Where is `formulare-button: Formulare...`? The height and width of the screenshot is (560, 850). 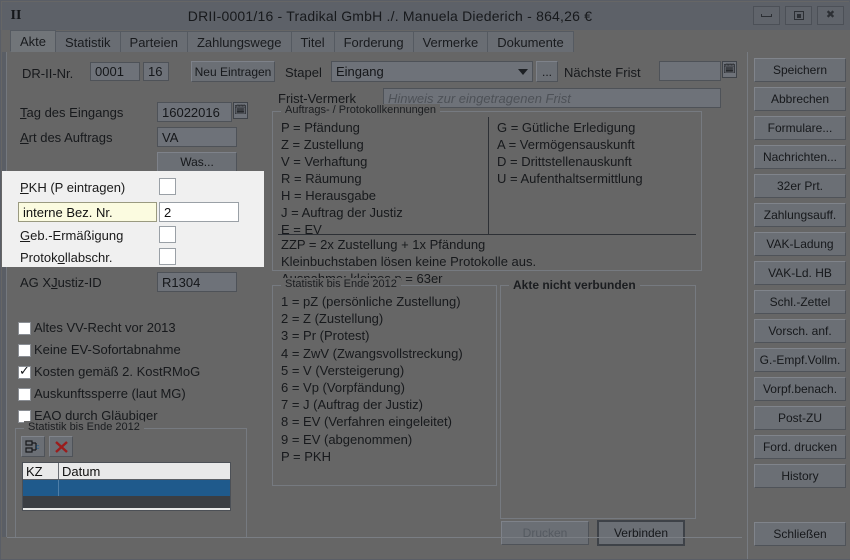
formulare-button: Formulare... is located at coordinates (800, 128).